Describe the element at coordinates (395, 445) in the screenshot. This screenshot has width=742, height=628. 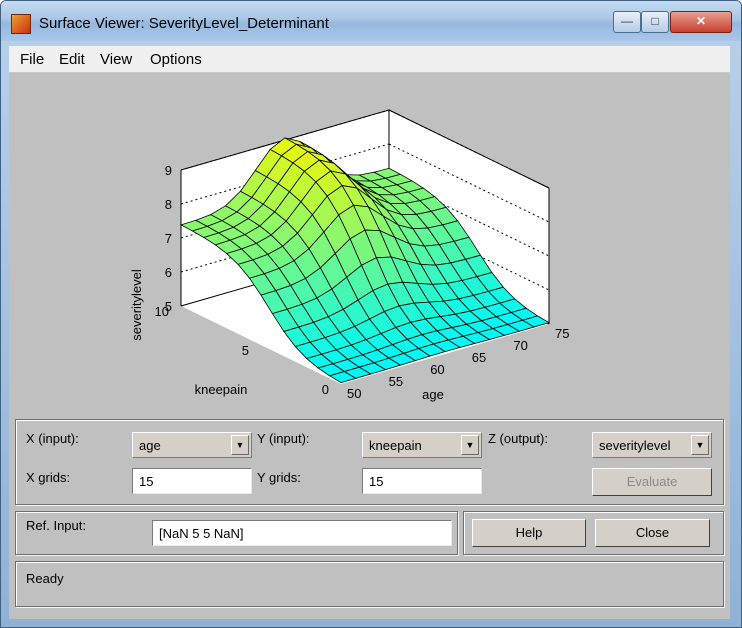
I see `y-input-value: kneepain` at that location.